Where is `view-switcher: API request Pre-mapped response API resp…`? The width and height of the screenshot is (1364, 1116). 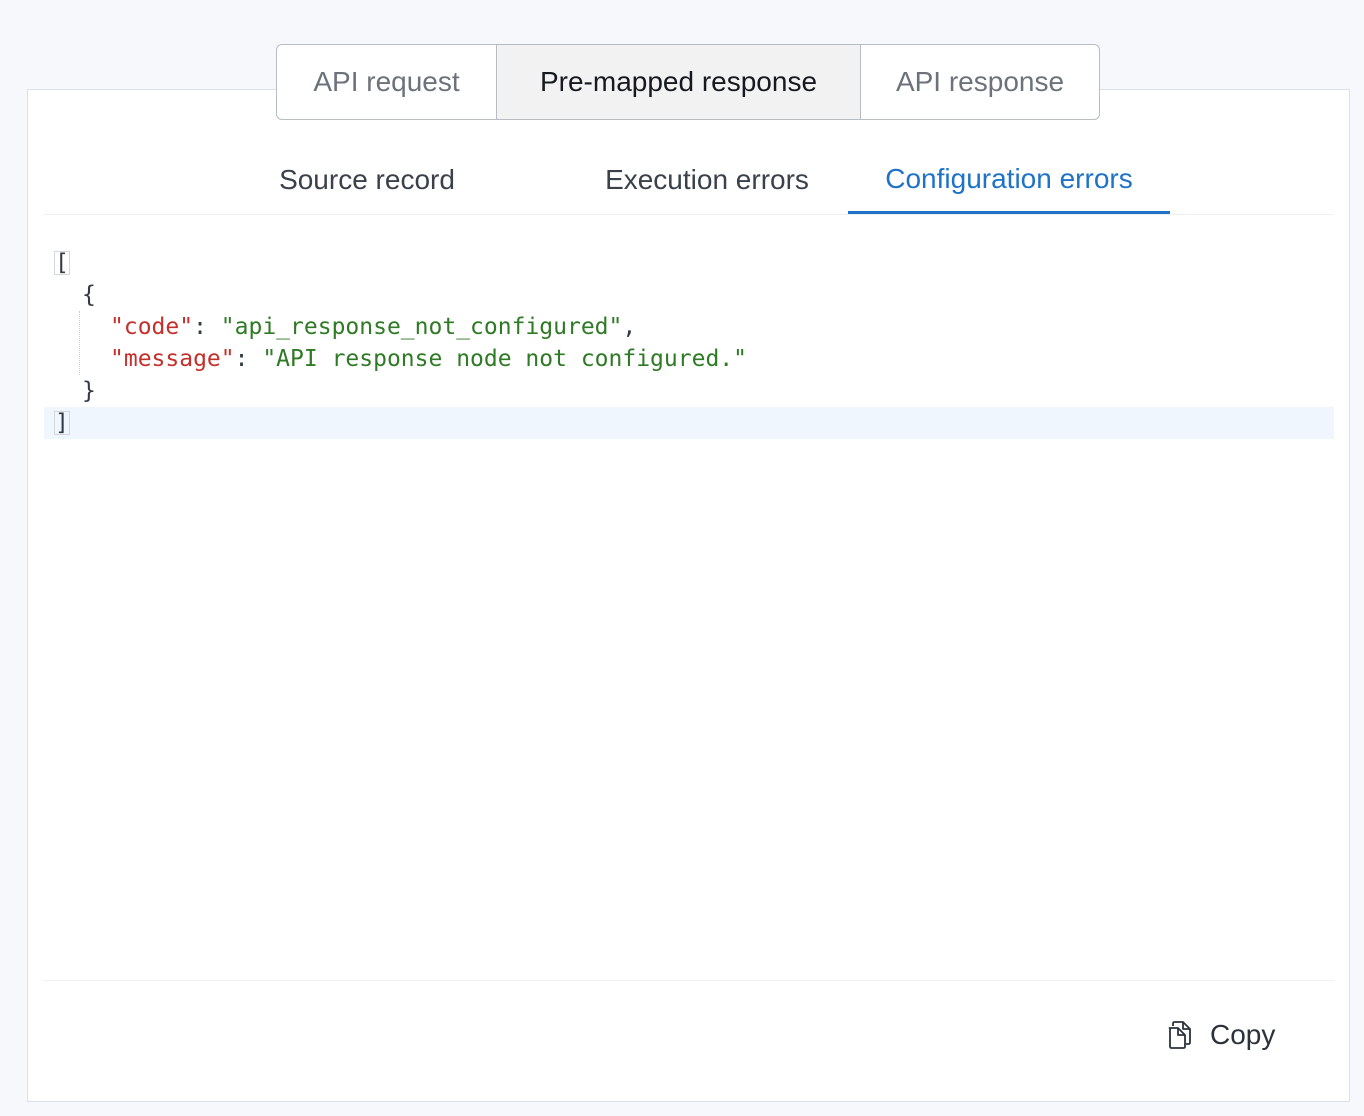
view-switcher: API request Pre-mapped response API resp… is located at coordinates (688, 82).